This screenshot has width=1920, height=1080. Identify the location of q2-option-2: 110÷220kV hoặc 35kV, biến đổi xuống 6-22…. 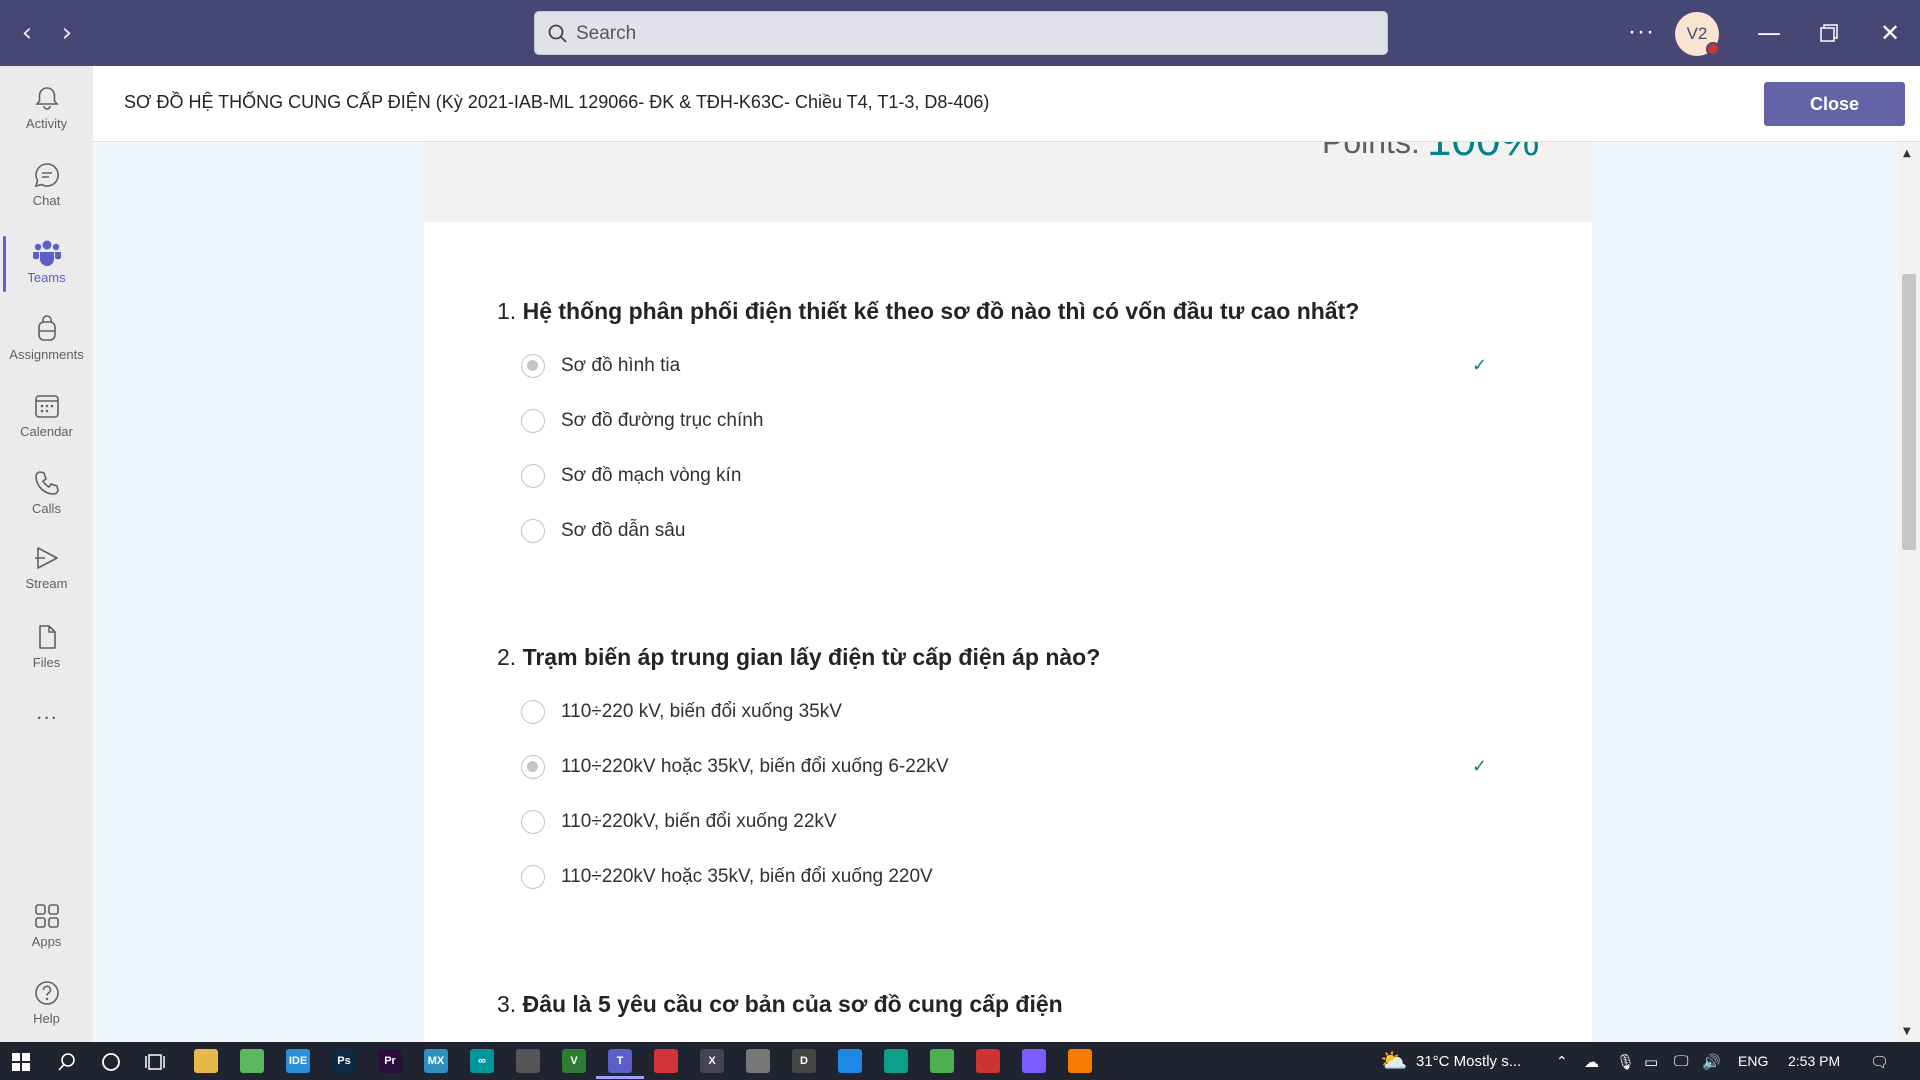
(1011, 767).